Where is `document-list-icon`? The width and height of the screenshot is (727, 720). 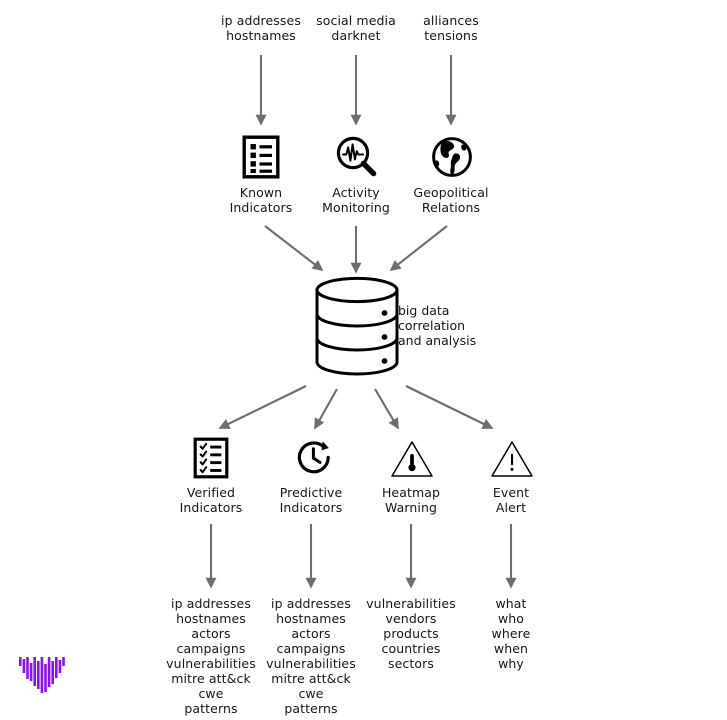
document-list-icon is located at coordinates (261, 157).